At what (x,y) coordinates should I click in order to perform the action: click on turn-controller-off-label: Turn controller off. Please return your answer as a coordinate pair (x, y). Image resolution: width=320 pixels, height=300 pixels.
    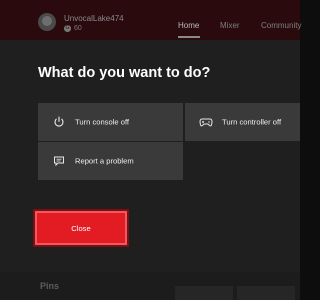
    Looking at the image, I should click on (252, 122).